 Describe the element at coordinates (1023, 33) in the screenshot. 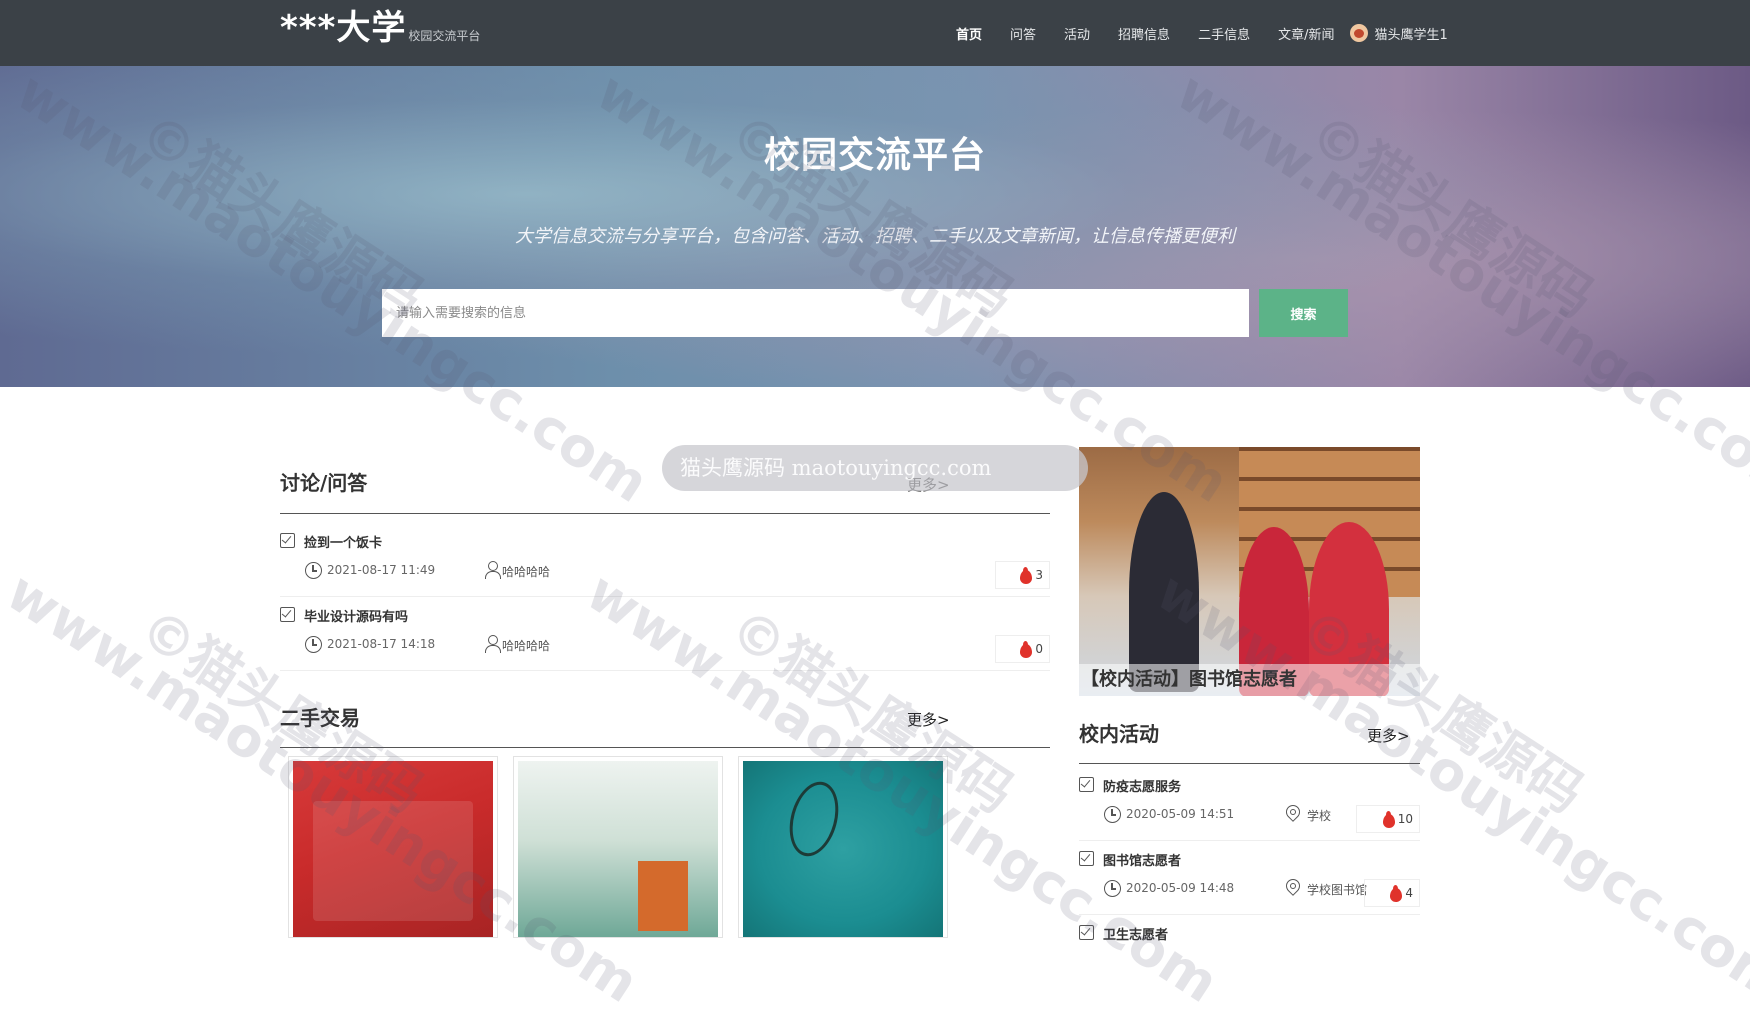

I see `nav-qa: 问答` at that location.